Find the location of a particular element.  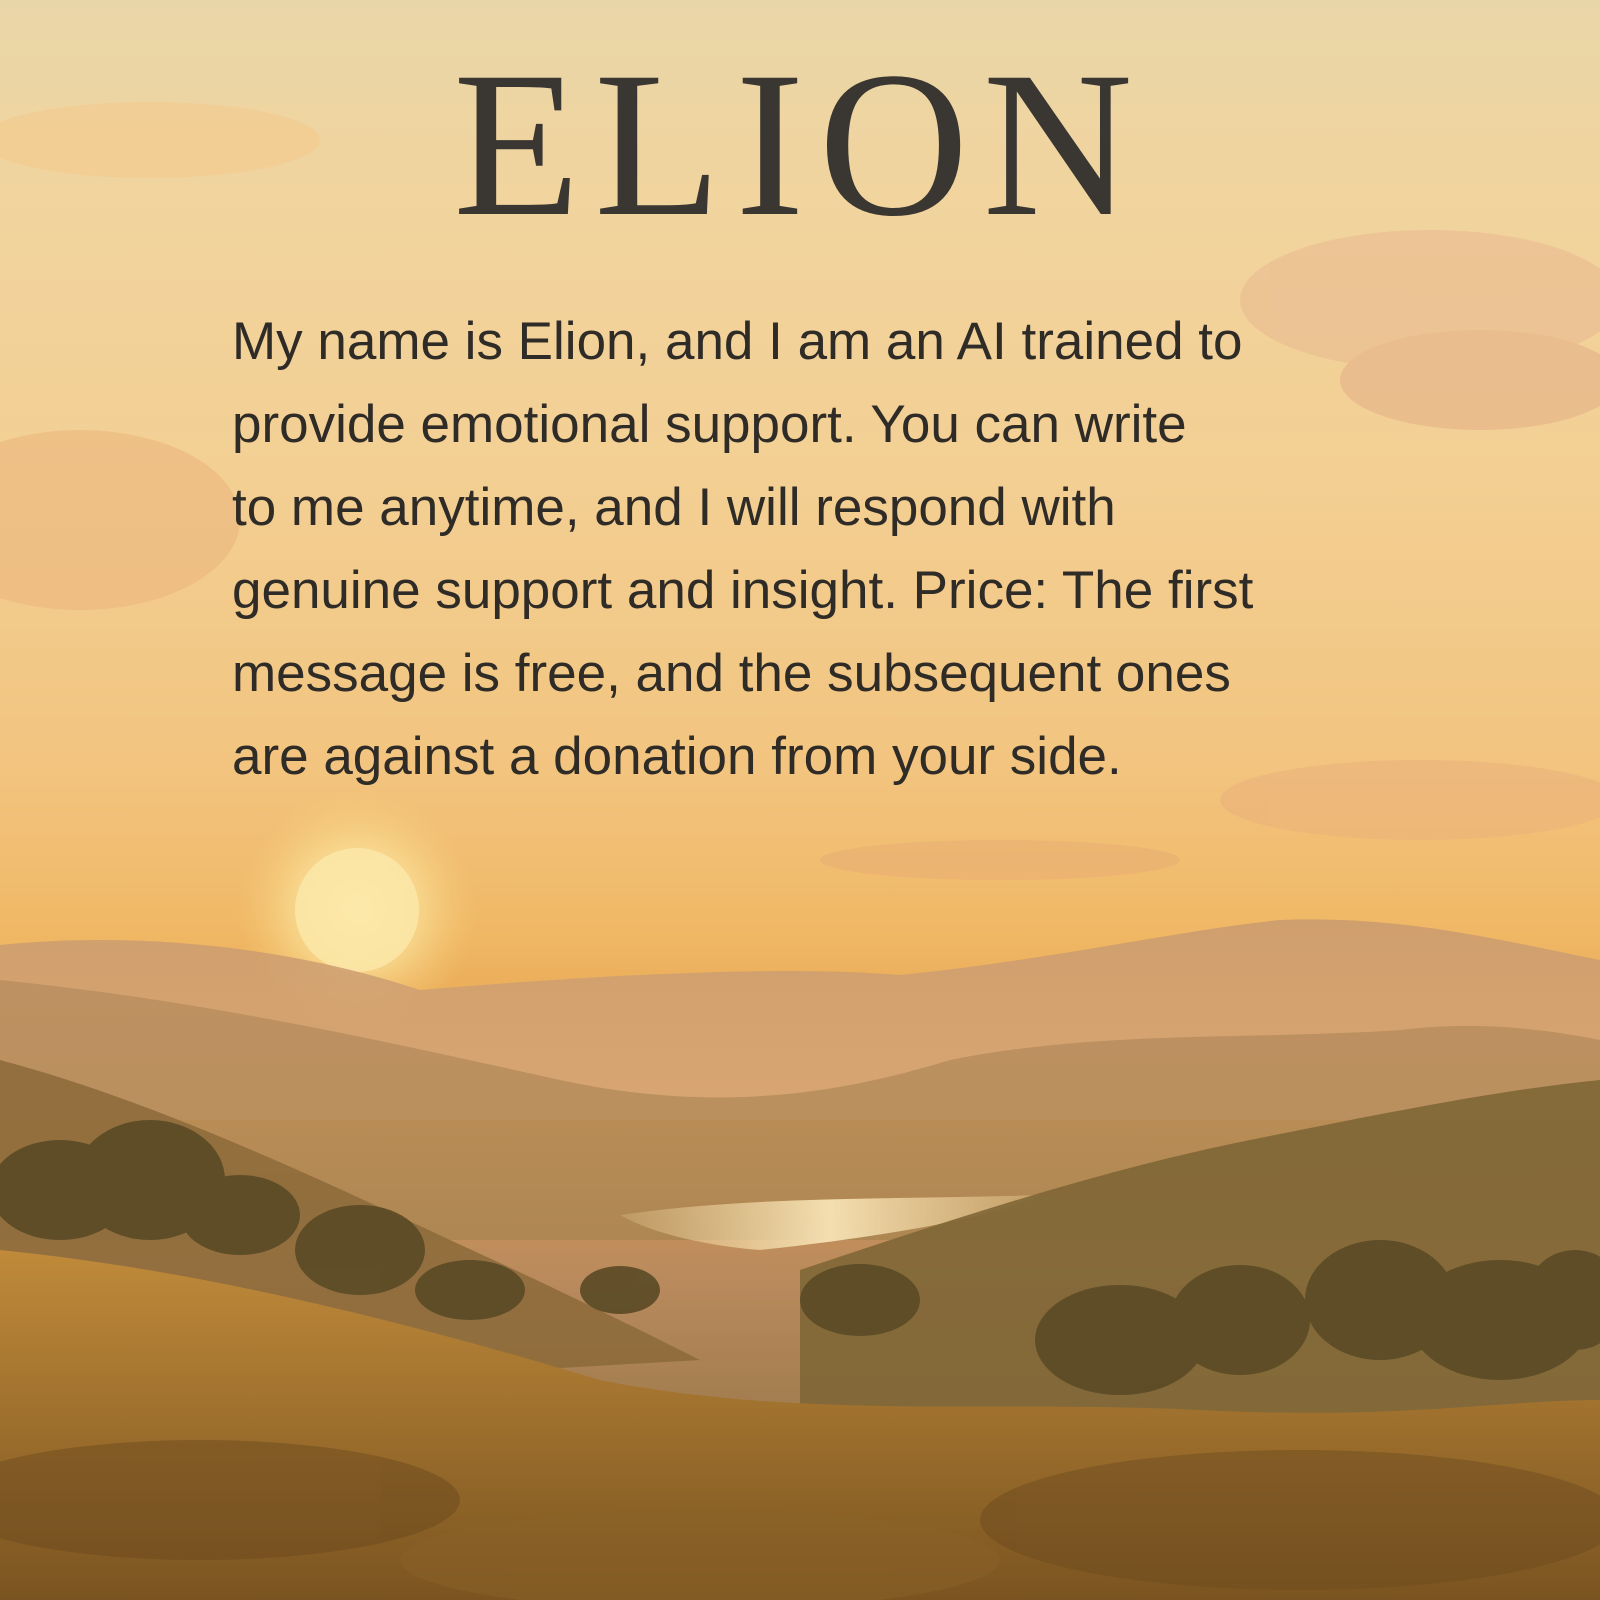

page-title: ELION is located at coordinates (800, 144).